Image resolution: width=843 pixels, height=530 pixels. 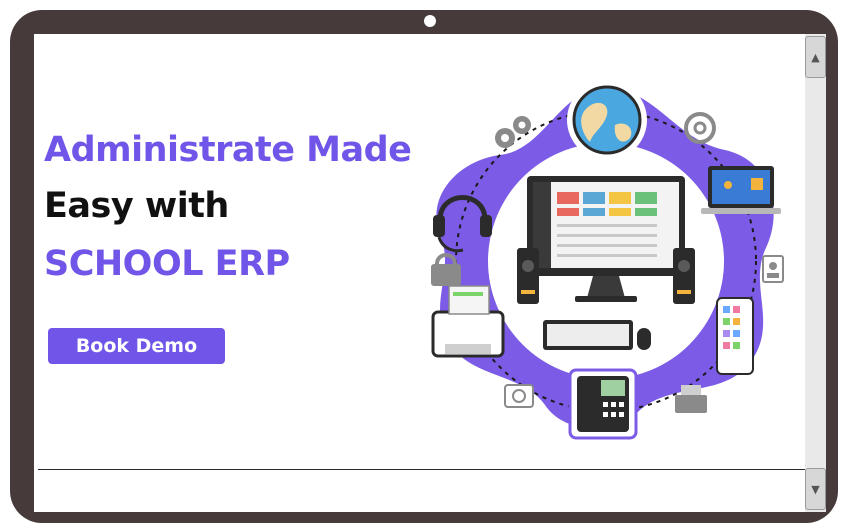 What do you see at coordinates (136, 346) in the screenshot?
I see `book-demo-button: Book Demo` at bounding box center [136, 346].